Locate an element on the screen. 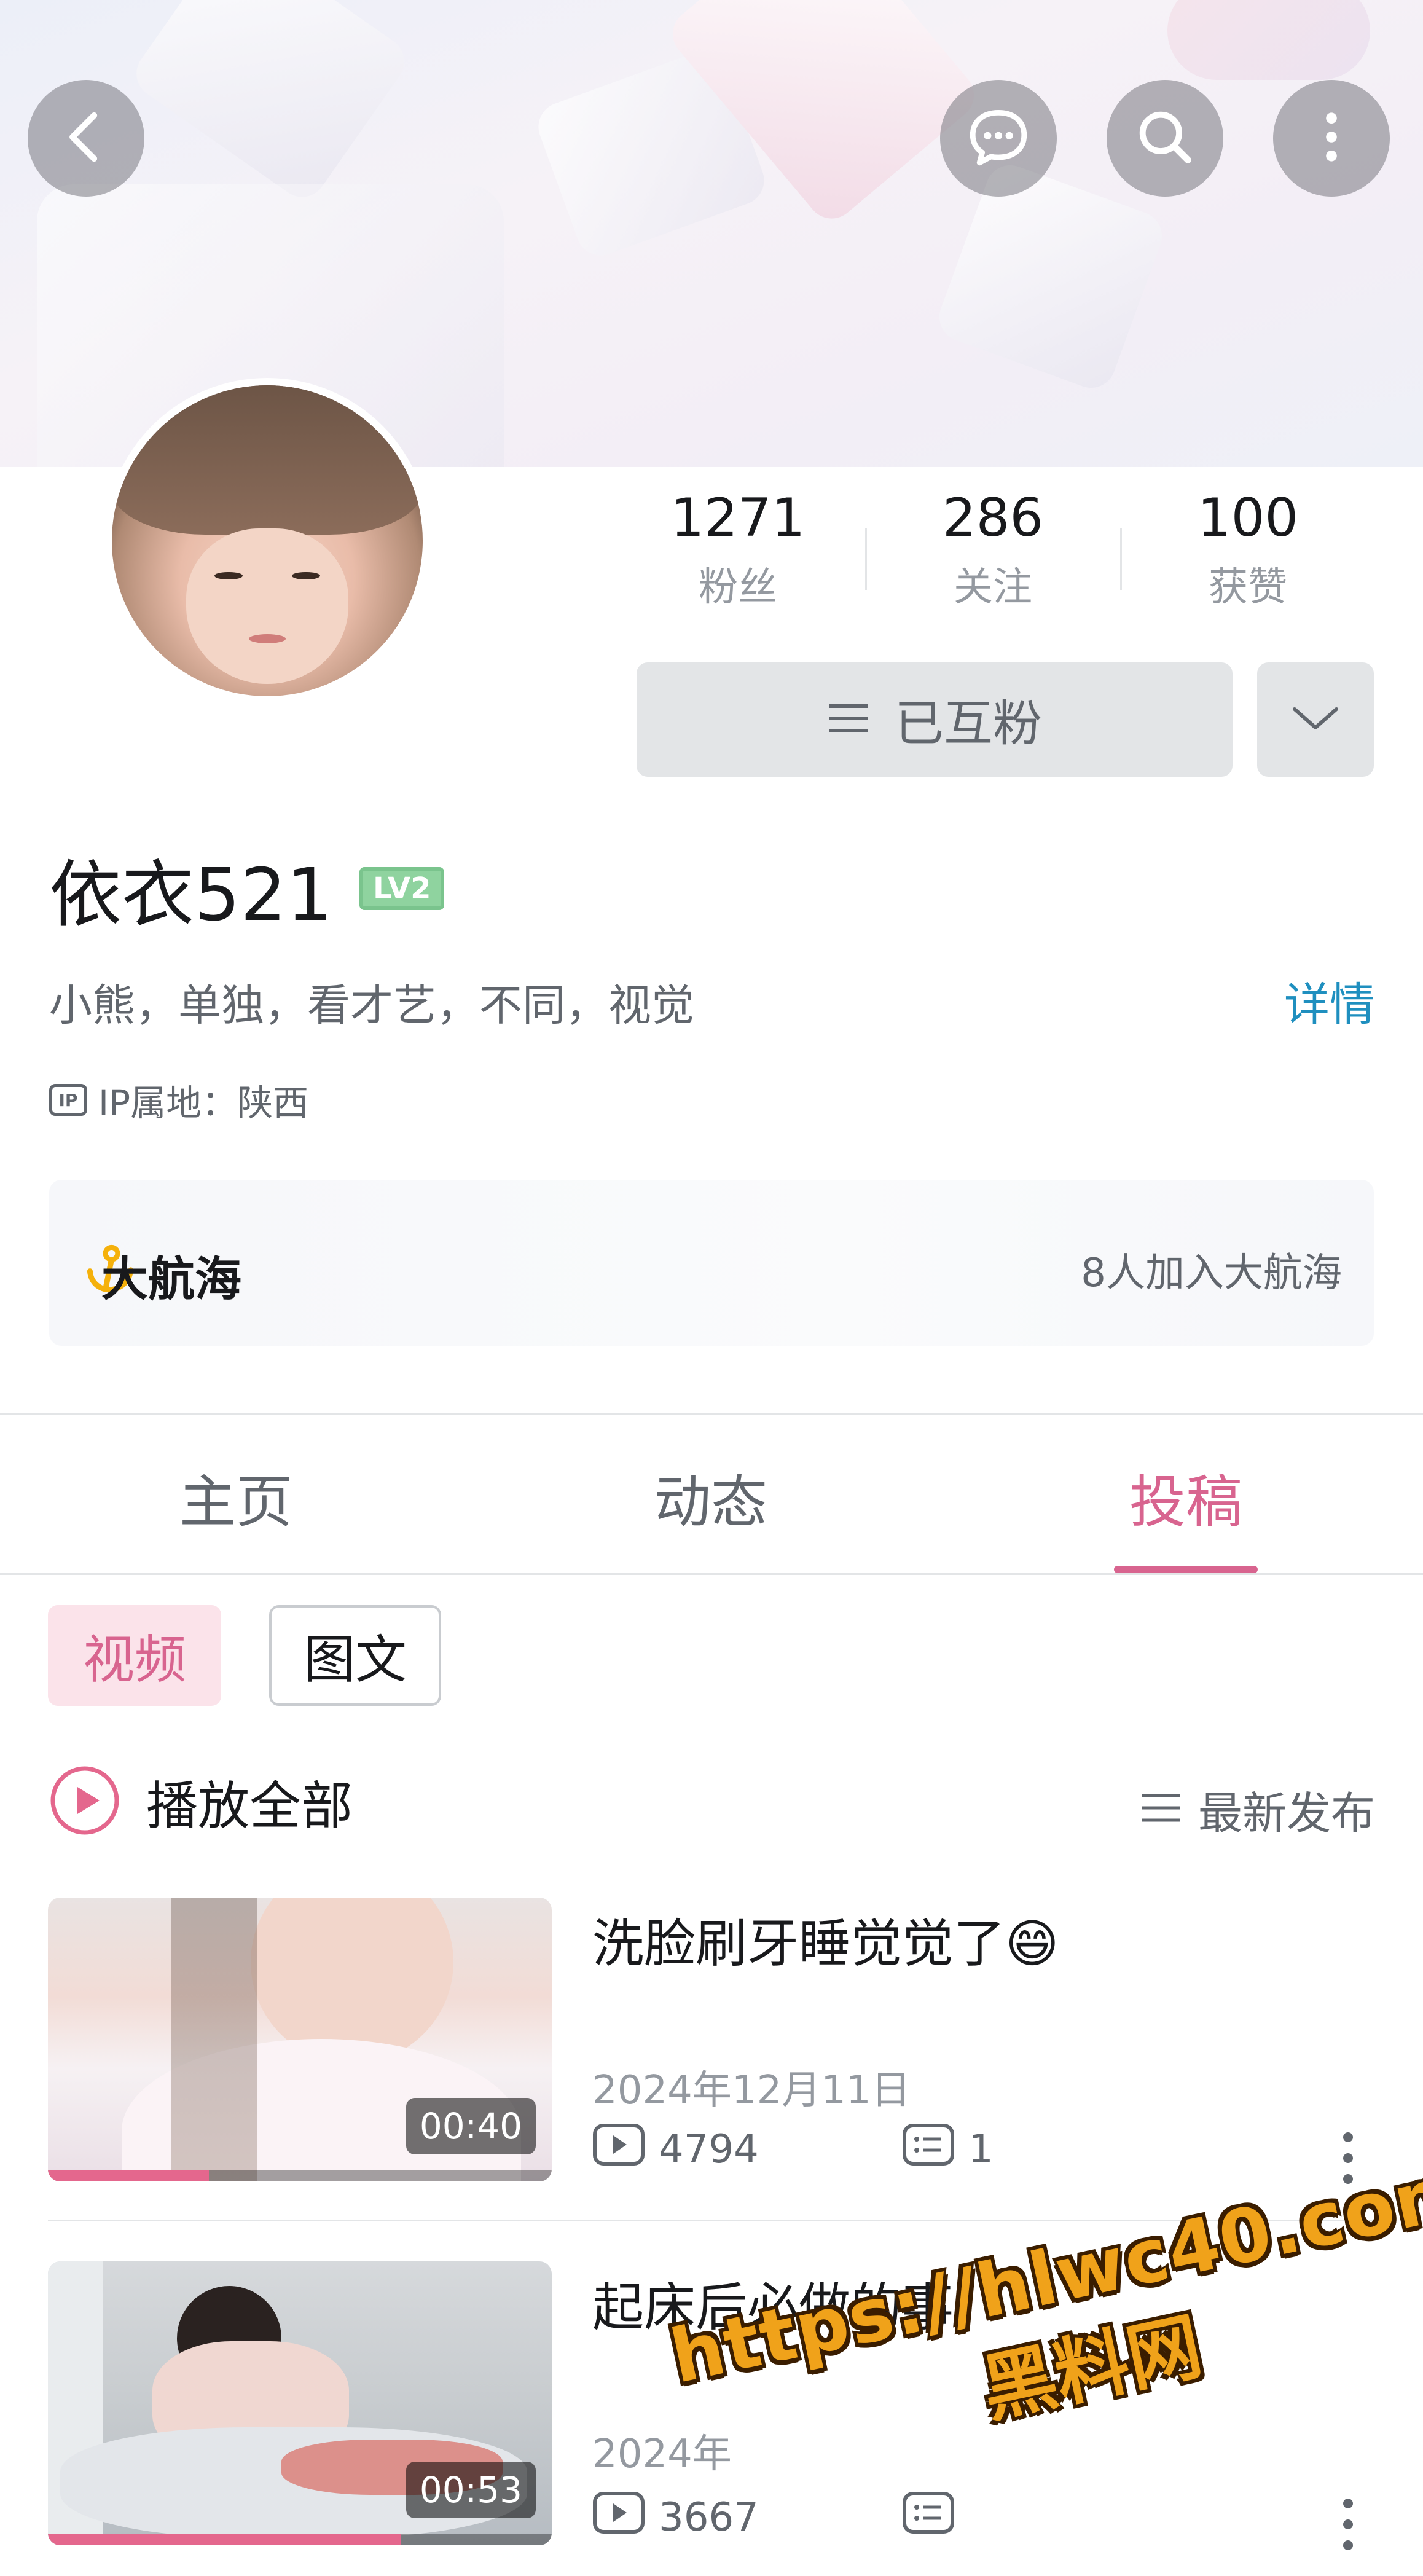 Image resolution: width=1423 pixels, height=2576 pixels. sort-button: 最新发布 is located at coordinates (1257, 1809).